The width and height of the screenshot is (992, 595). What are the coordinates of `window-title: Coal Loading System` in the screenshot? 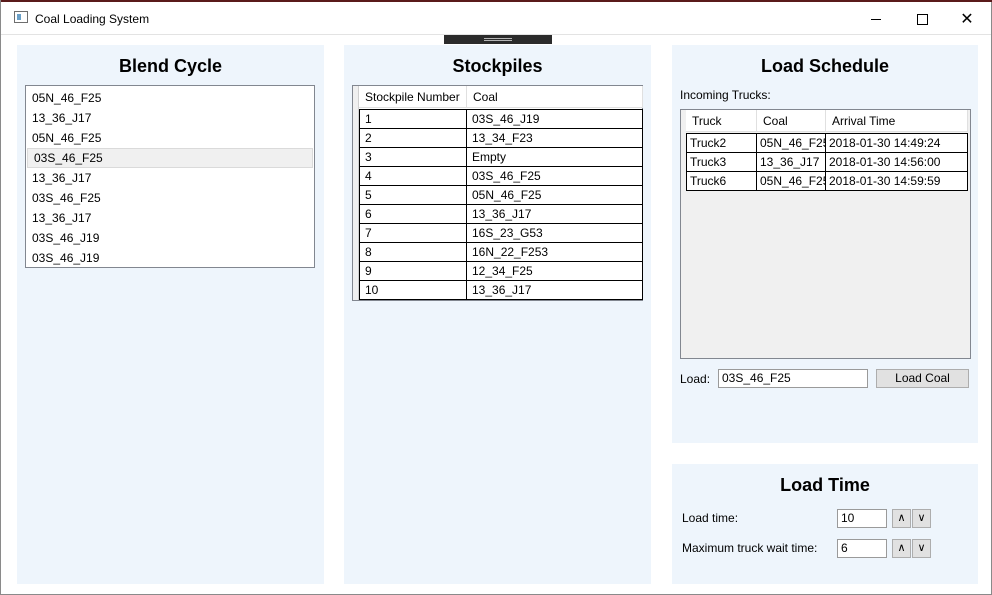 It's located at (92, 19).